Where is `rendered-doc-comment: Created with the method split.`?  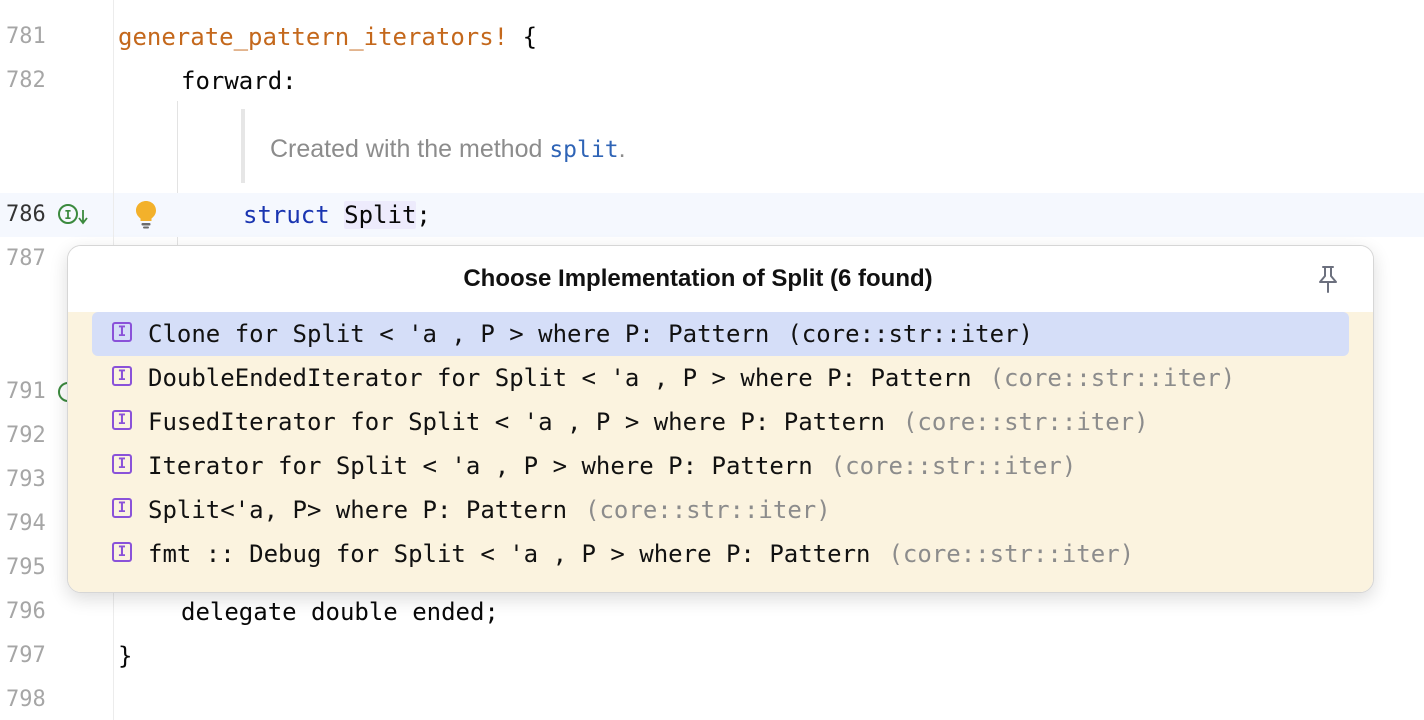
rendered-doc-comment: Created with the method split. is located at coordinates (433, 146).